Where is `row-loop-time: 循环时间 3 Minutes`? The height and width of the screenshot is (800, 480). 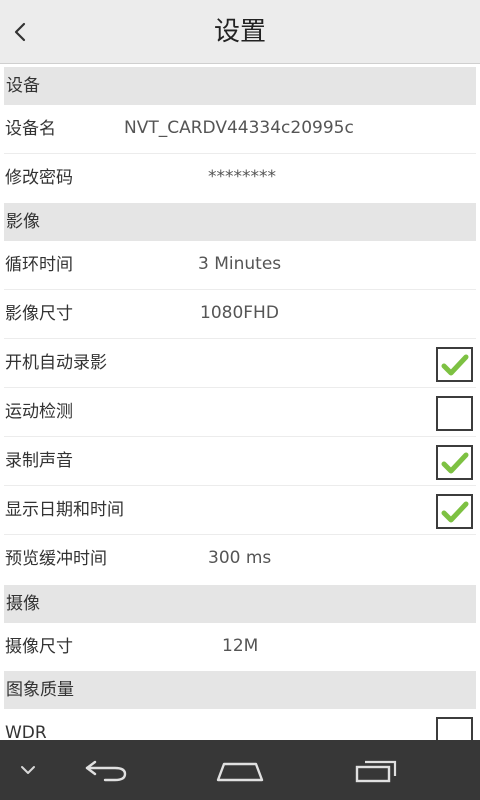
row-loop-time: 循环时间 3 Minutes is located at coordinates (240, 265).